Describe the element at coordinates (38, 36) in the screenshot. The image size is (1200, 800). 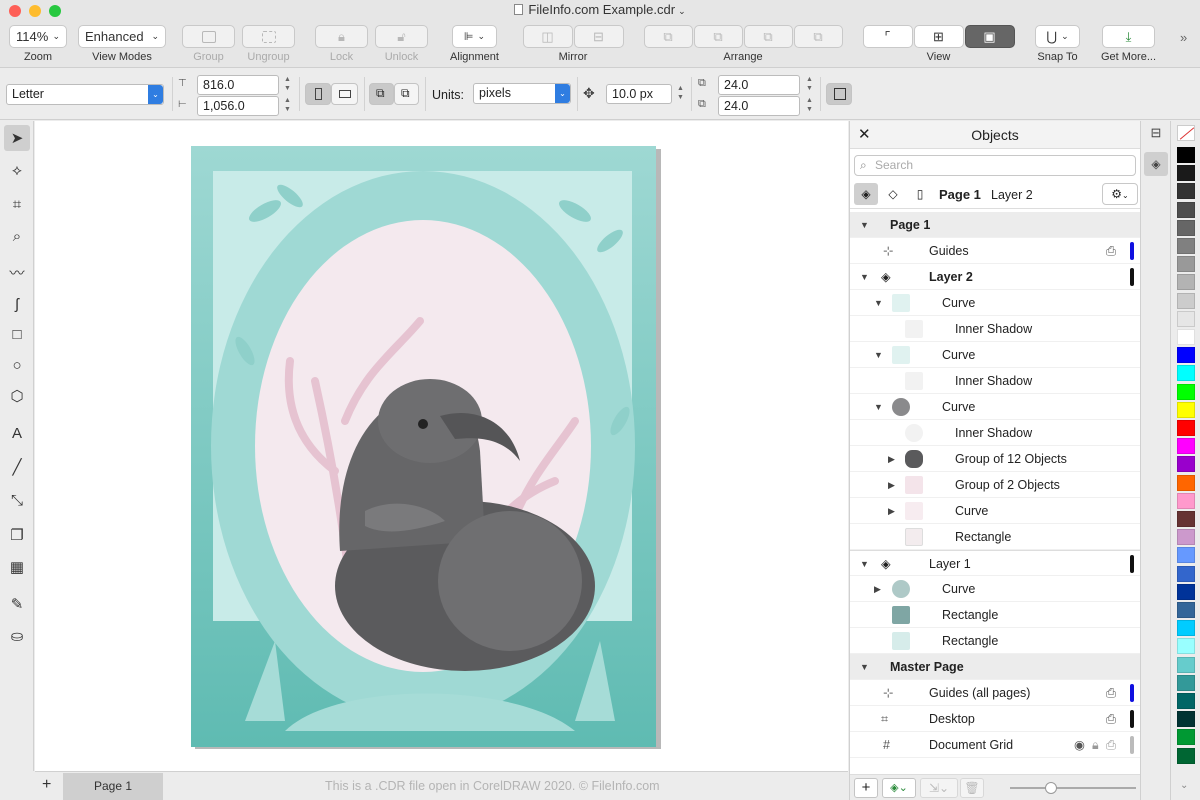
I see `zoom-dropdown: 114% ⌄` at that location.